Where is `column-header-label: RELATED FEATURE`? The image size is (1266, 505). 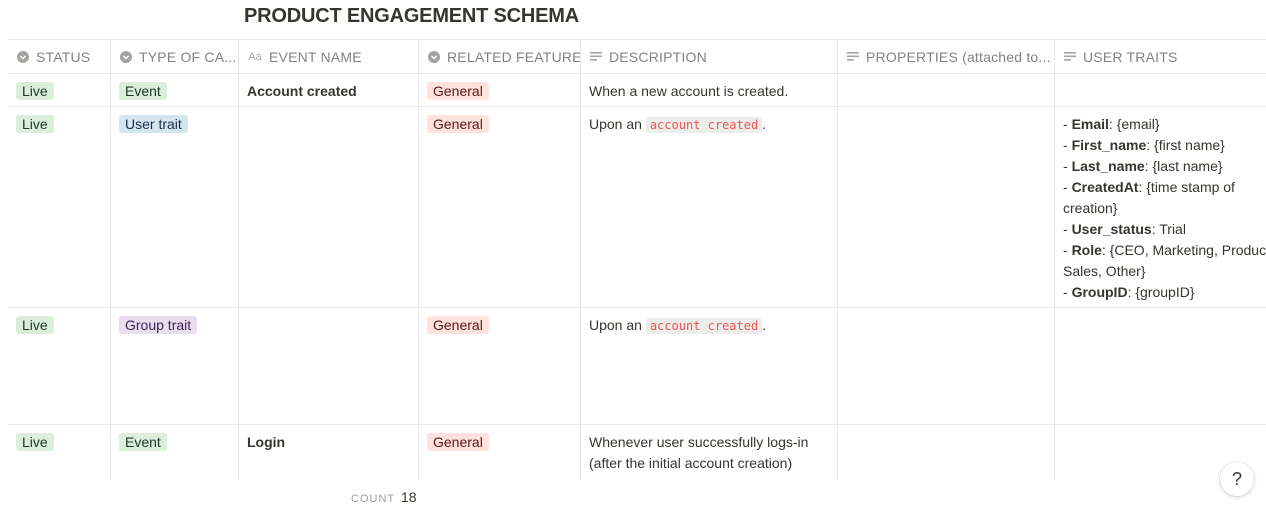
column-header-label: RELATED FEATURE is located at coordinates (513, 56).